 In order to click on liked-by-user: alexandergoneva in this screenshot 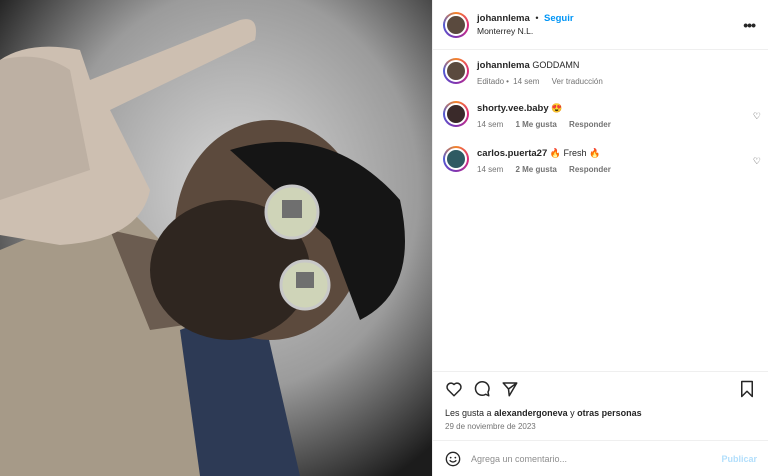, I will do `click(531, 413)`.